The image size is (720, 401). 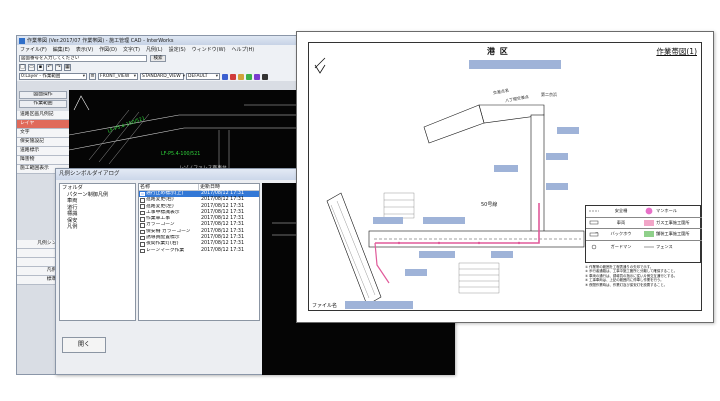 I want to click on main-toolbar: □ ▭ ▪ ↶ ↷ ▦, so click(x=172, y=67).